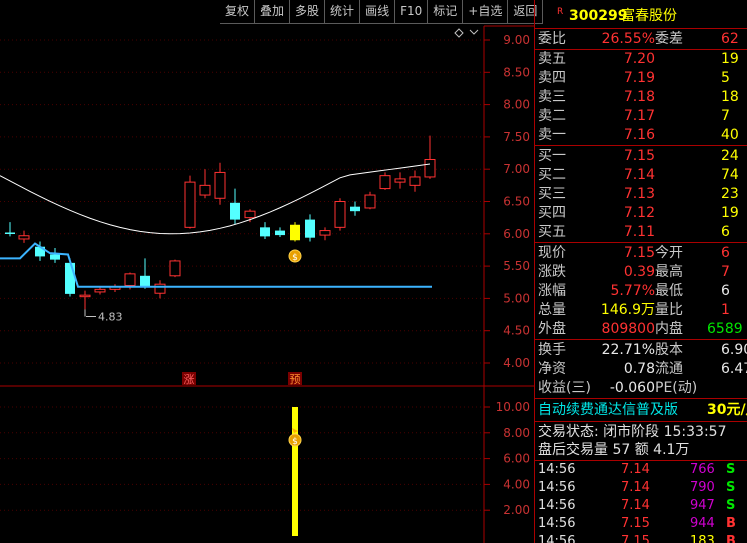 Image resolution: width=747 pixels, height=543 pixels. What do you see at coordinates (412, 12) in the screenshot?
I see `f10-button: F10` at bounding box center [412, 12].